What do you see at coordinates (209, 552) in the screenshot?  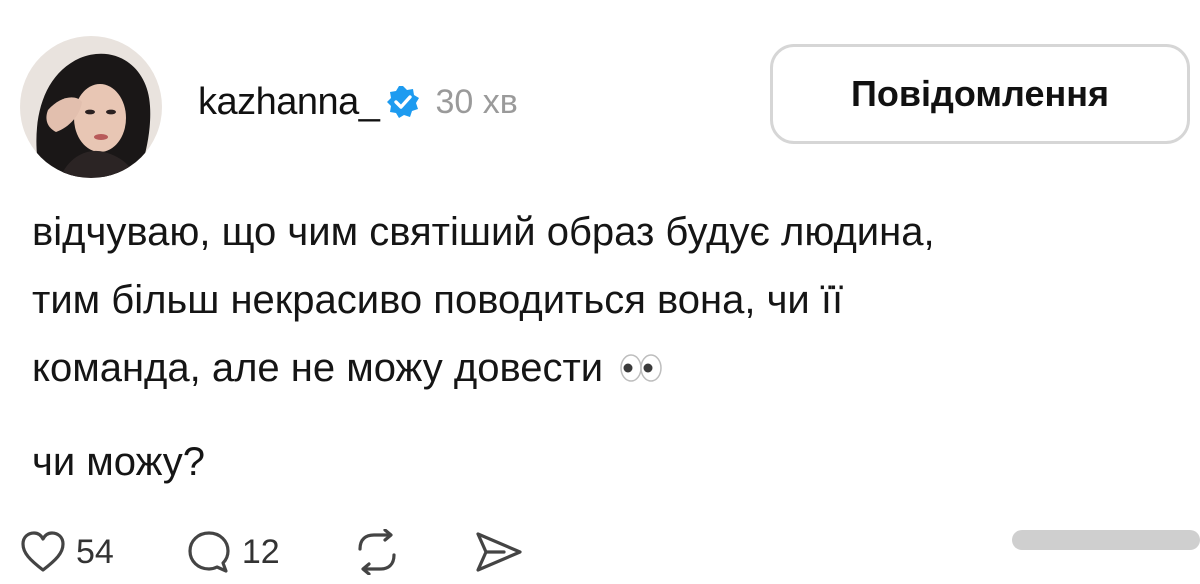 I see `comment-icon` at bounding box center [209, 552].